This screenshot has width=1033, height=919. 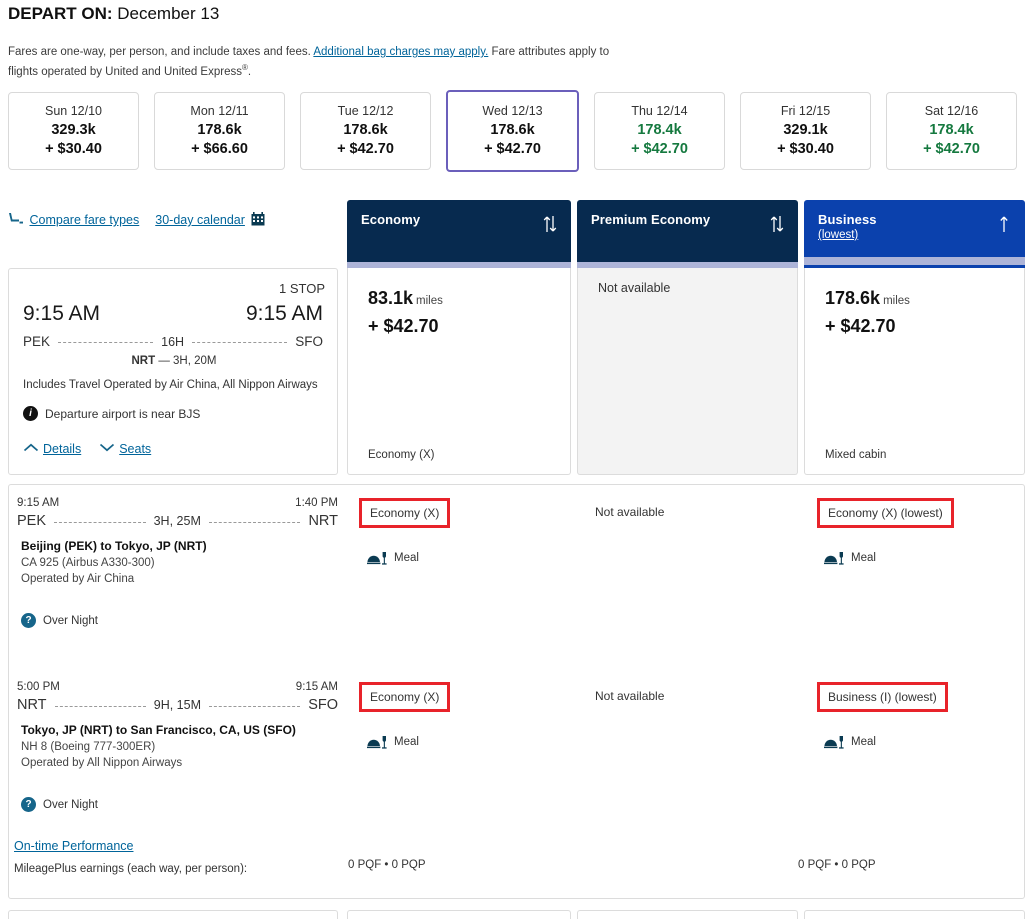 I want to click on on-time-performance: On-time Performance, so click(x=73, y=846).